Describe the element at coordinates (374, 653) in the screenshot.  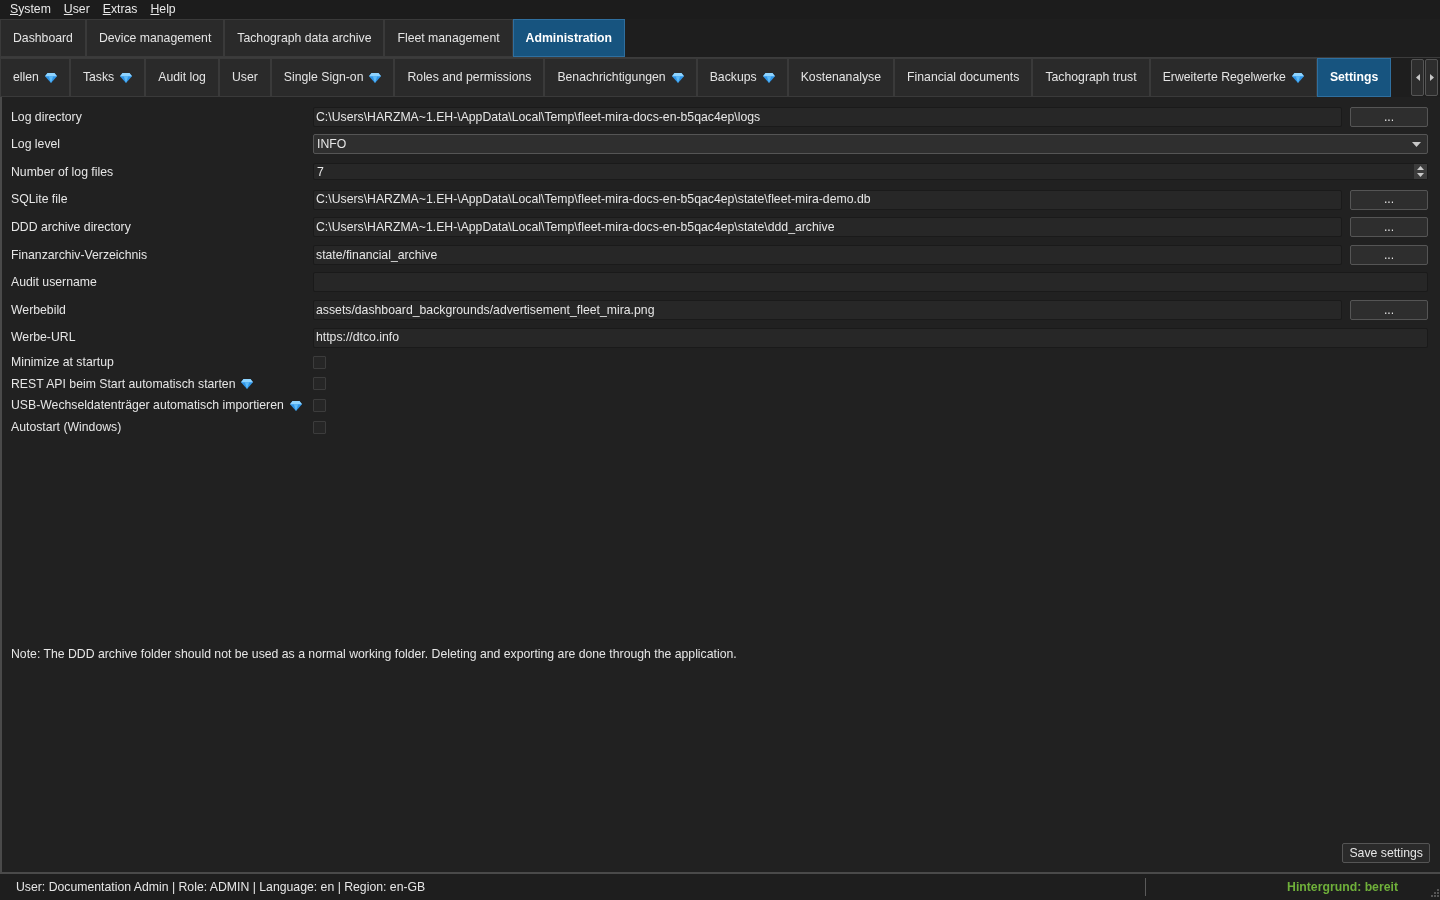
I see `note-text: Note: The DDD archive folder should not be used as a normal working folder. Deleting and exporting are done through the application.` at that location.